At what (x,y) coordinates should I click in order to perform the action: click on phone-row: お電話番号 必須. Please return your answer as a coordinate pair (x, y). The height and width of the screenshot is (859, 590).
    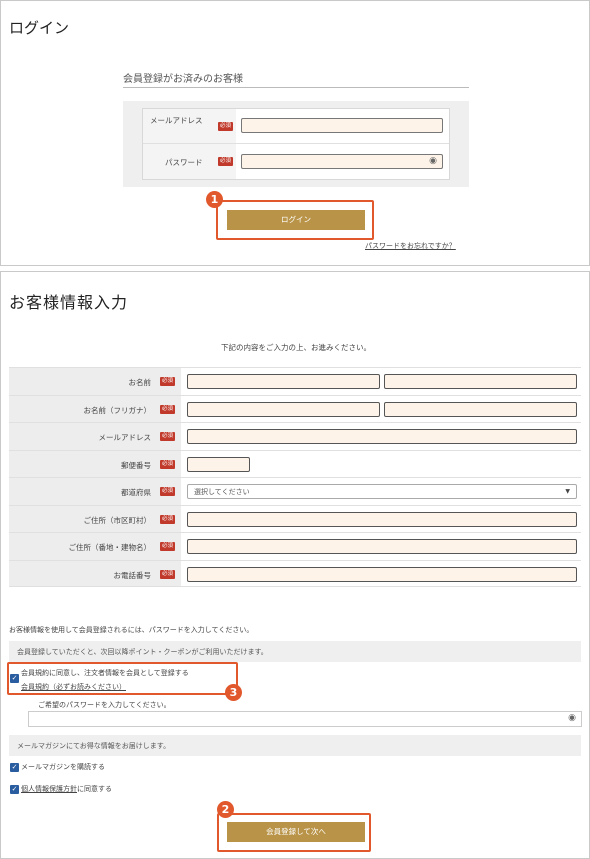
    Looking at the image, I should click on (295, 573).